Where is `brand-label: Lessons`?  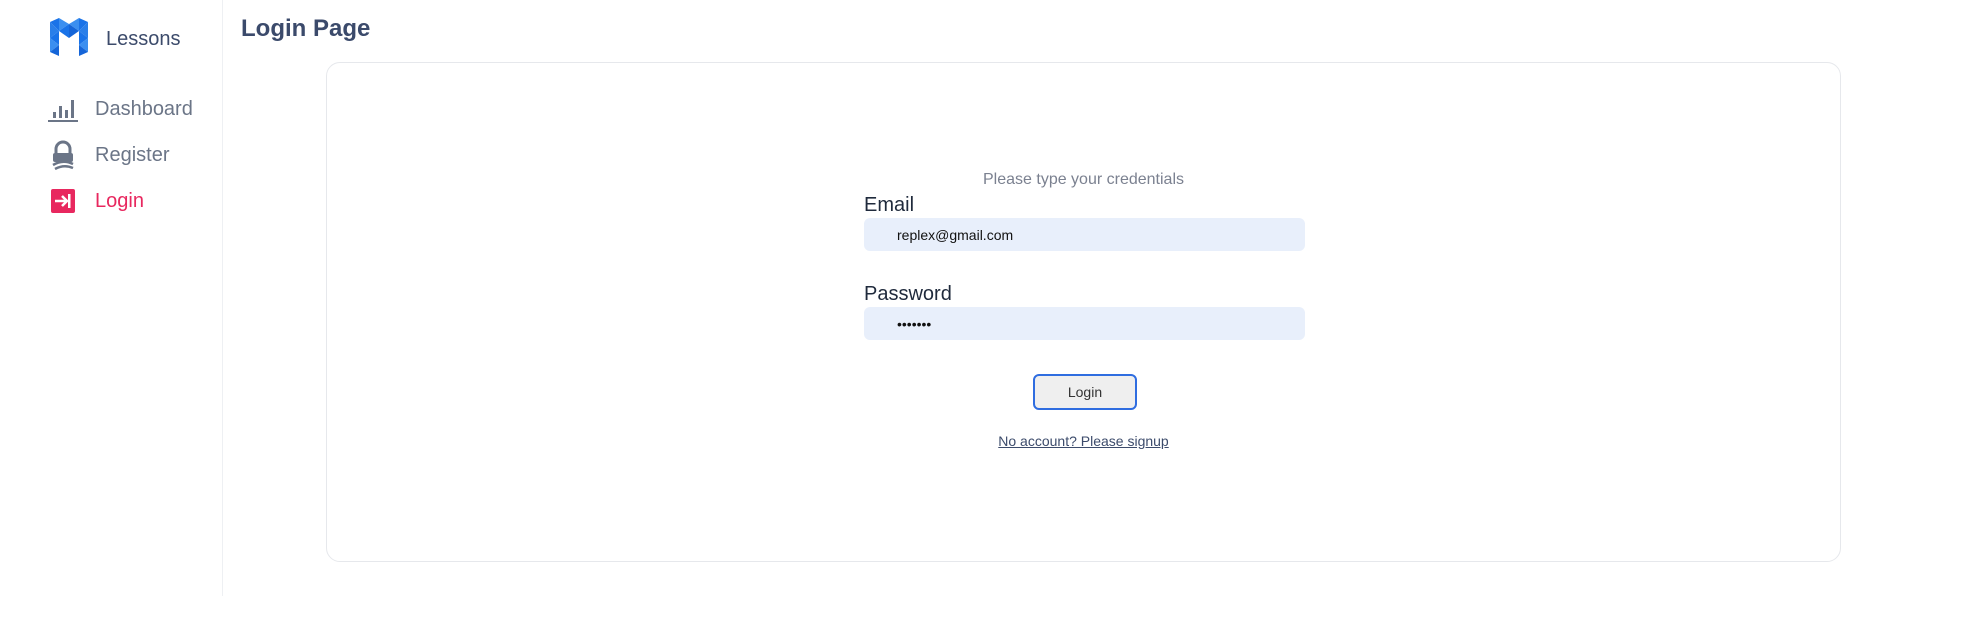 brand-label: Lessons is located at coordinates (143, 39).